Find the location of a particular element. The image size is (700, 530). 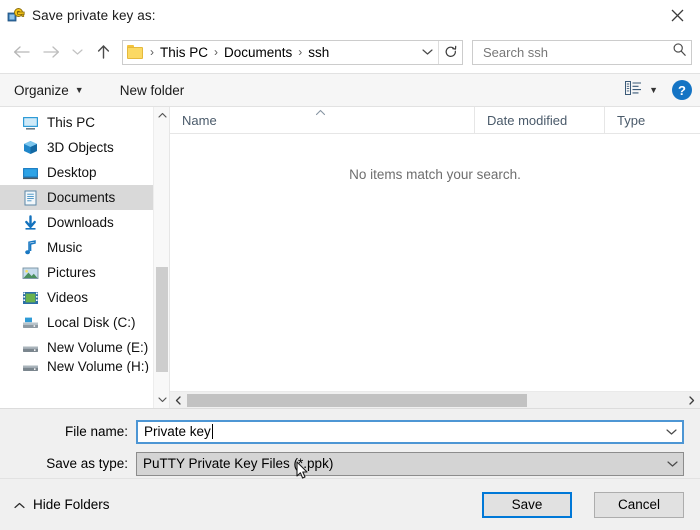

download-arrow-icon is located at coordinates (30, 222).